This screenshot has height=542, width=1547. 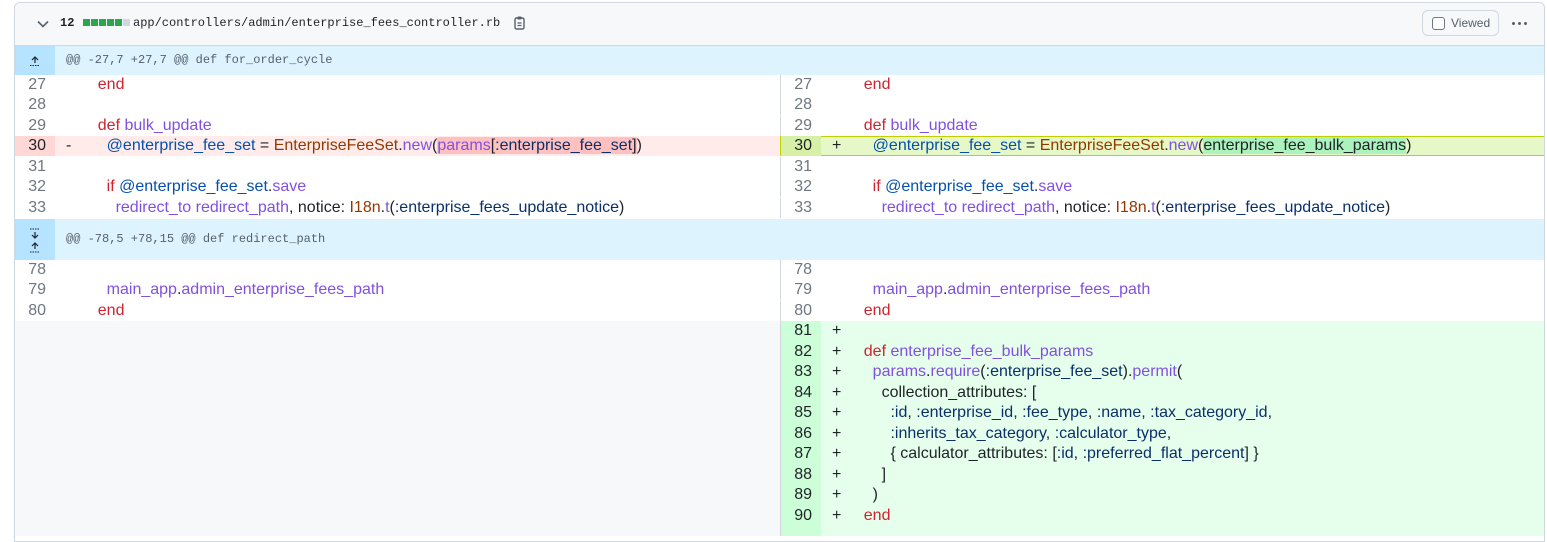 I want to click on code-text: def enterprise_fee_bulk_params, so click(x=978, y=351).